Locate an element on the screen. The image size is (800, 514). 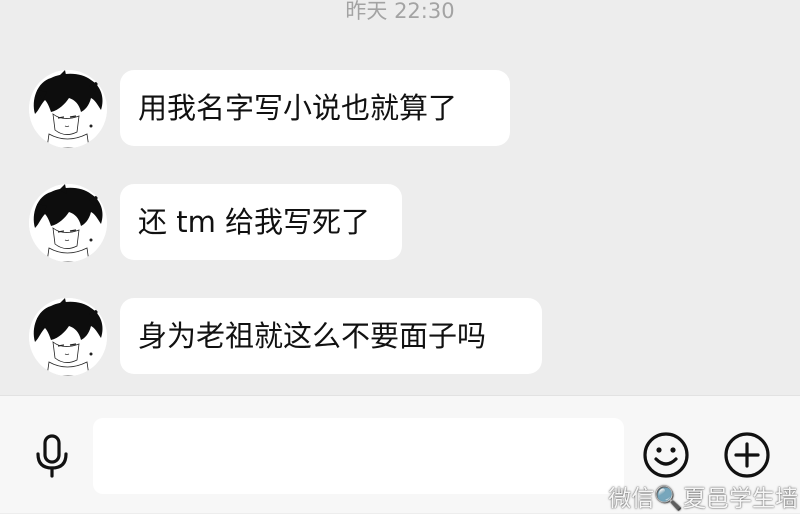
voice-input-button is located at coordinates (52, 456).